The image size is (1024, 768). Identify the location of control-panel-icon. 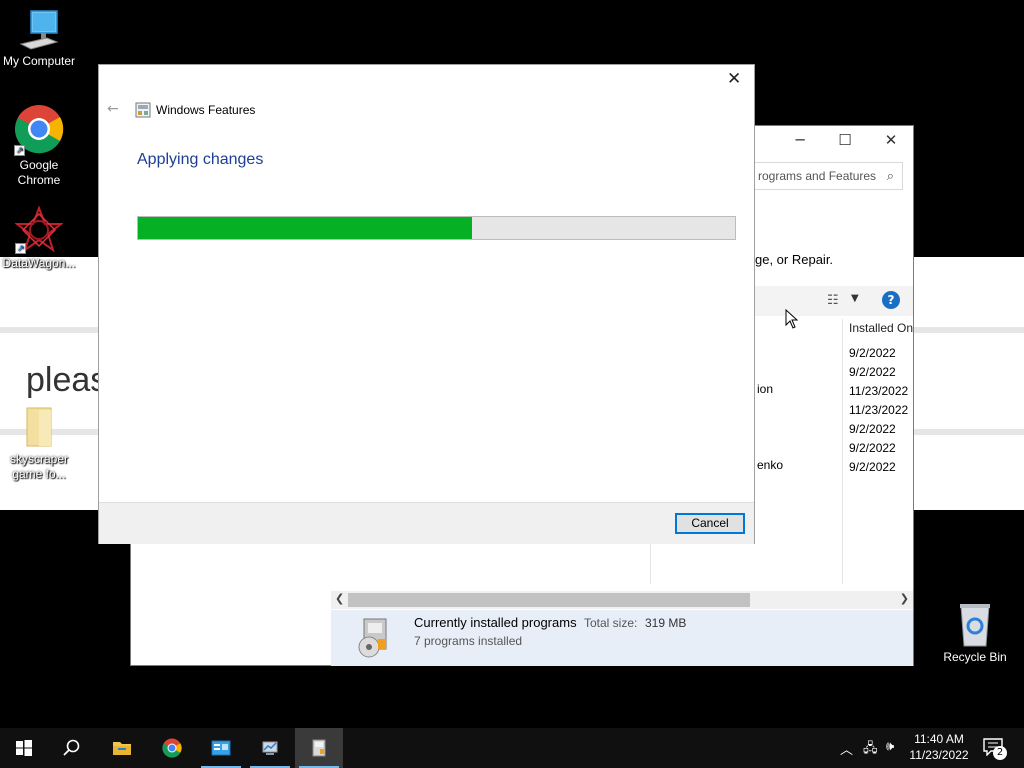
(221, 748).